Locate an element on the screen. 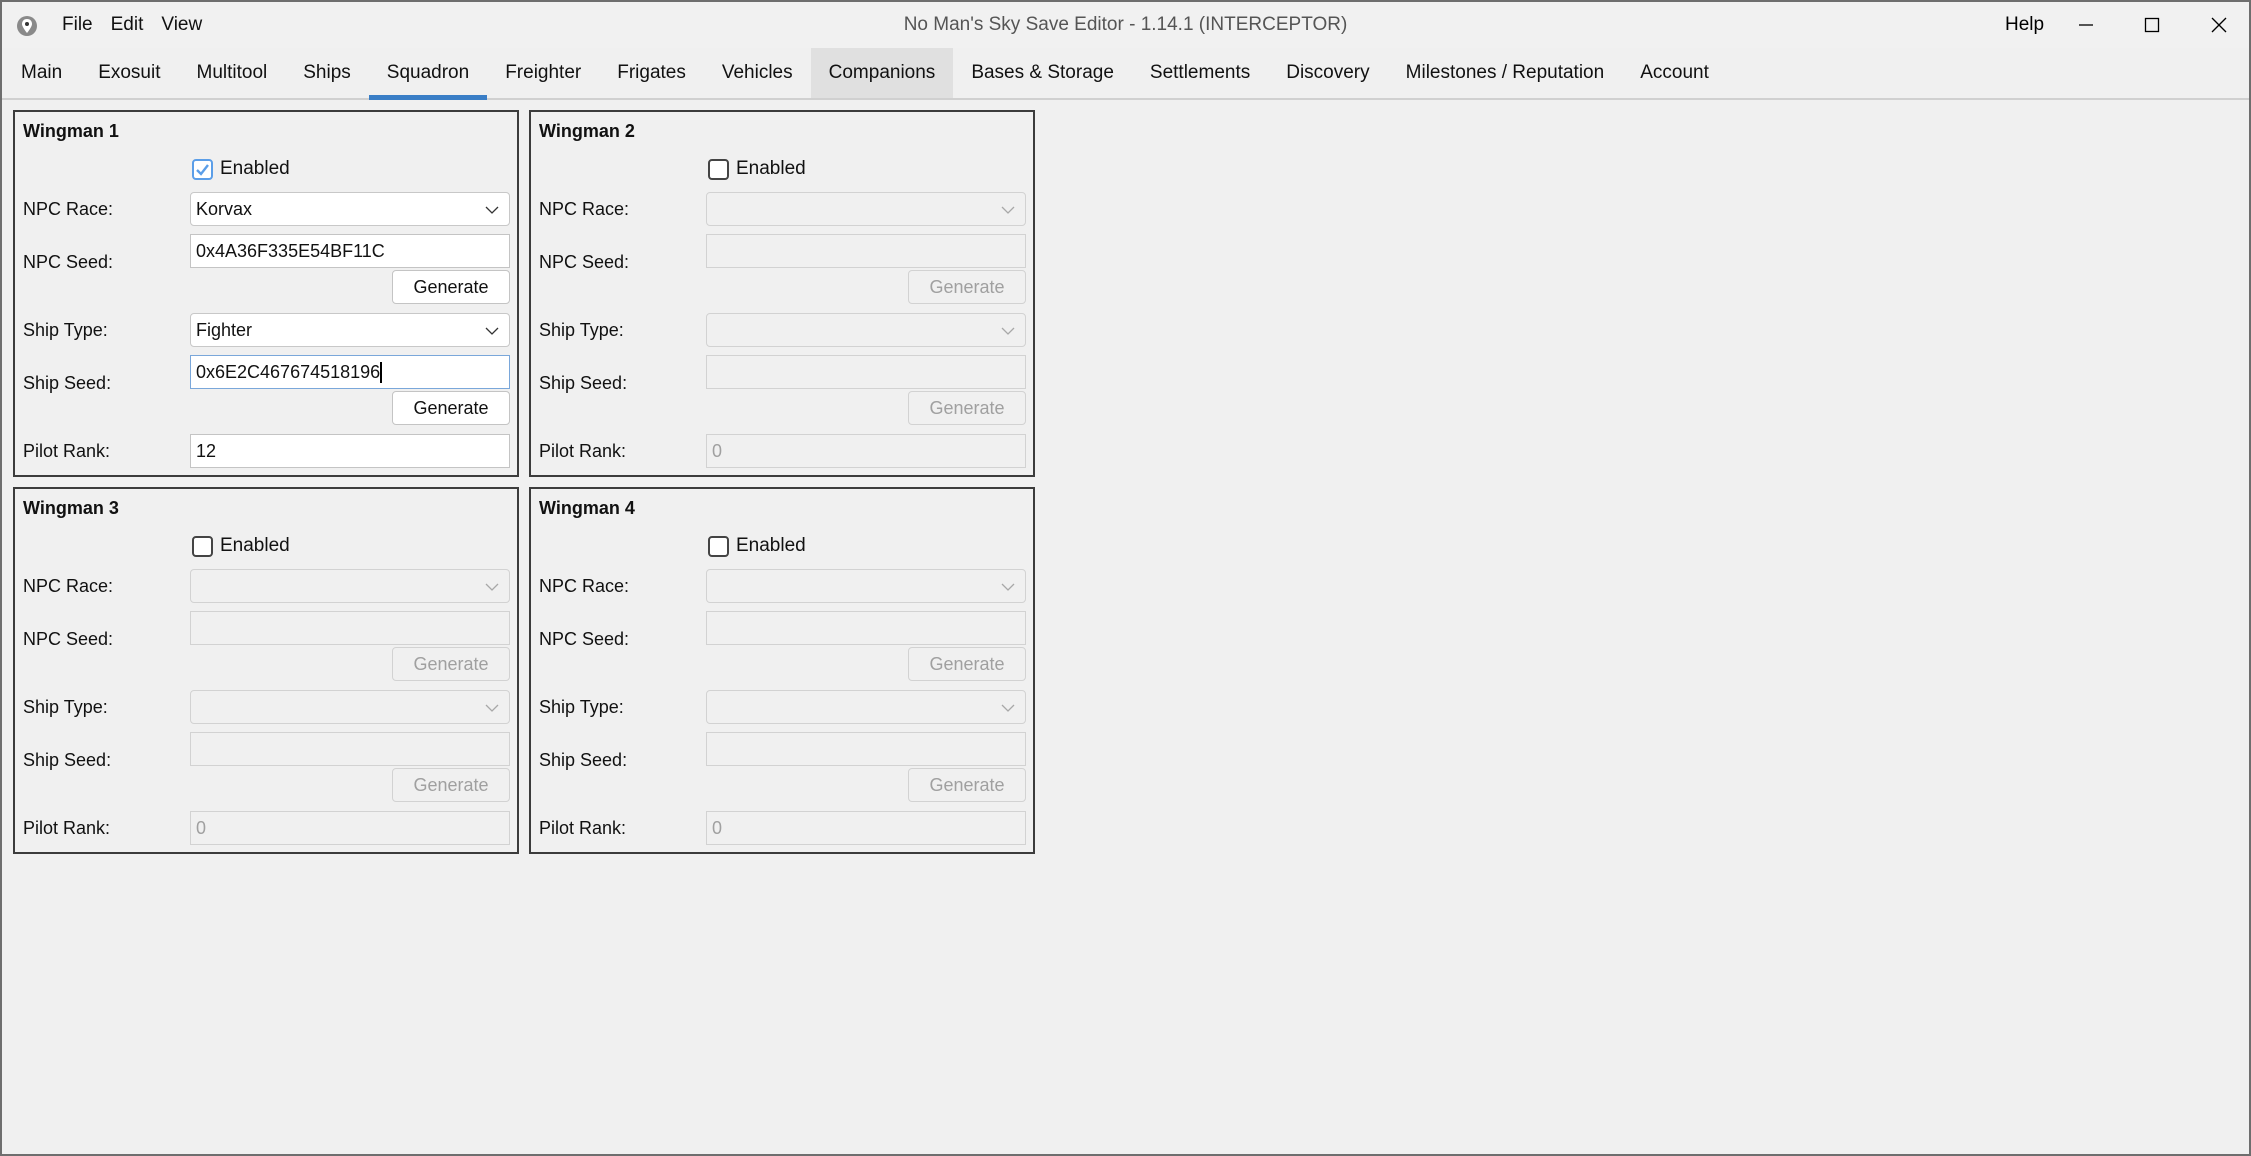  tab-freighter: Freighter is located at coordinates (543, 73).